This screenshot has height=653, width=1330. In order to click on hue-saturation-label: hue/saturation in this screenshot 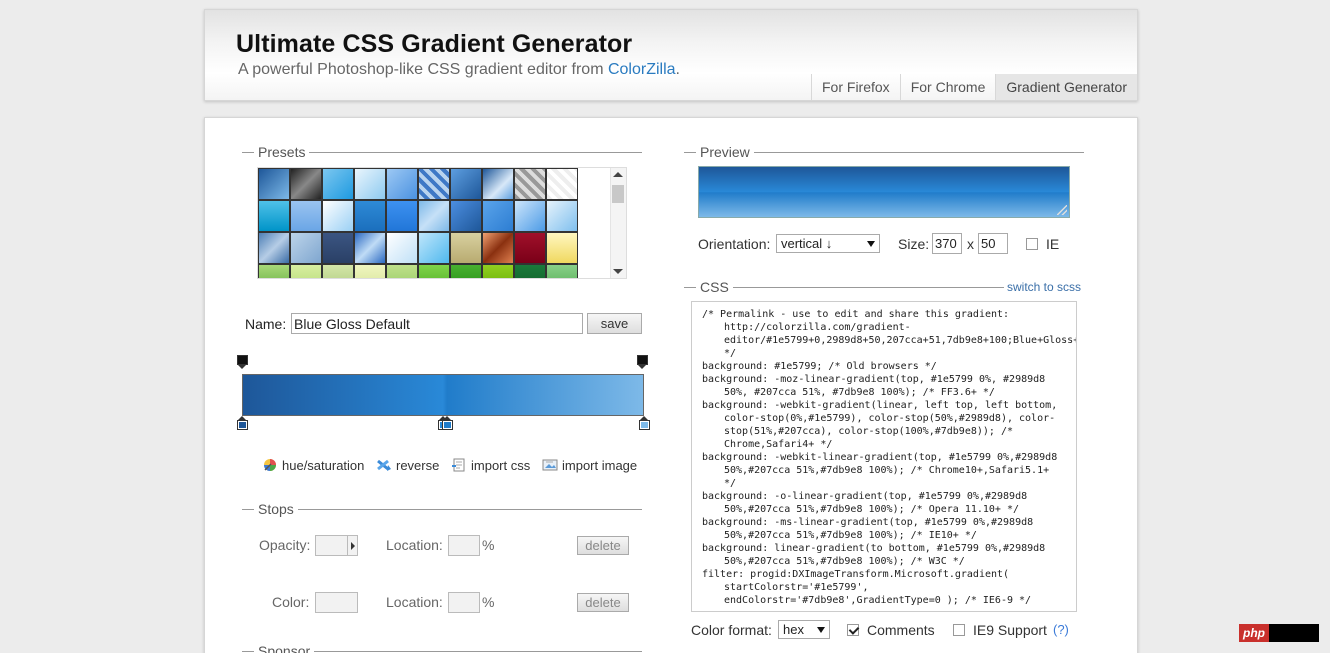, I will do `click(323, 465)`.